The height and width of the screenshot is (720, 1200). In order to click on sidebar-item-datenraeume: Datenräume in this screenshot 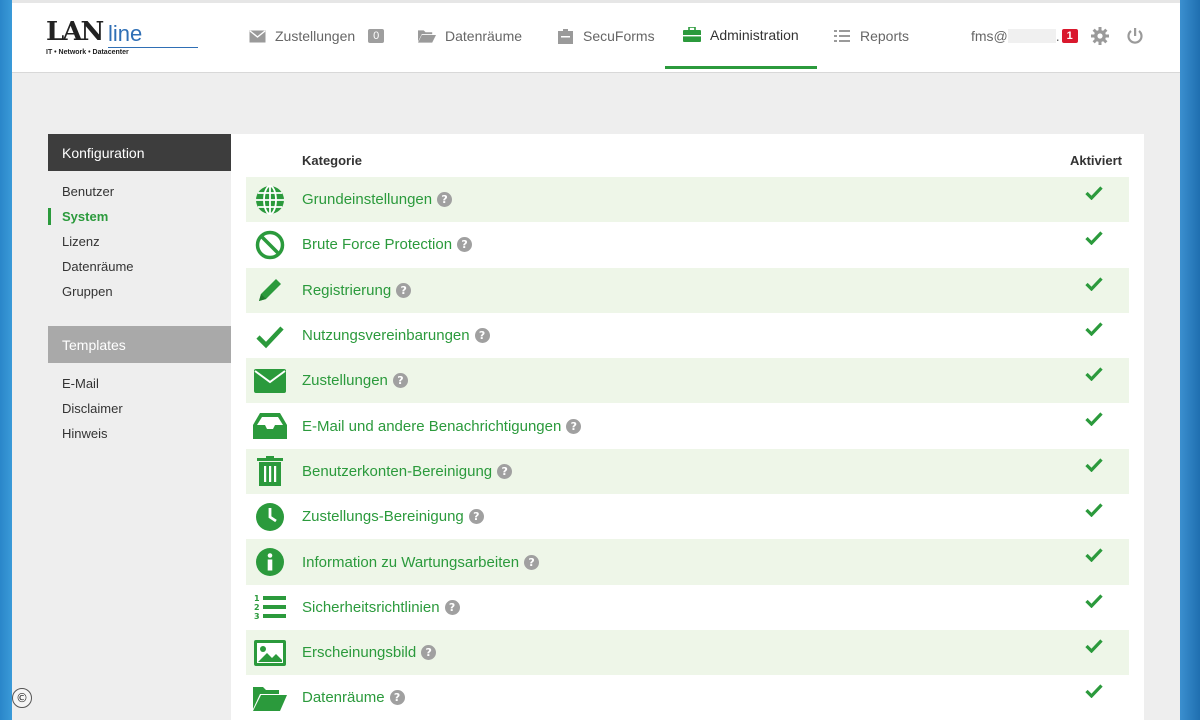, I will do `click(139, 266)`.